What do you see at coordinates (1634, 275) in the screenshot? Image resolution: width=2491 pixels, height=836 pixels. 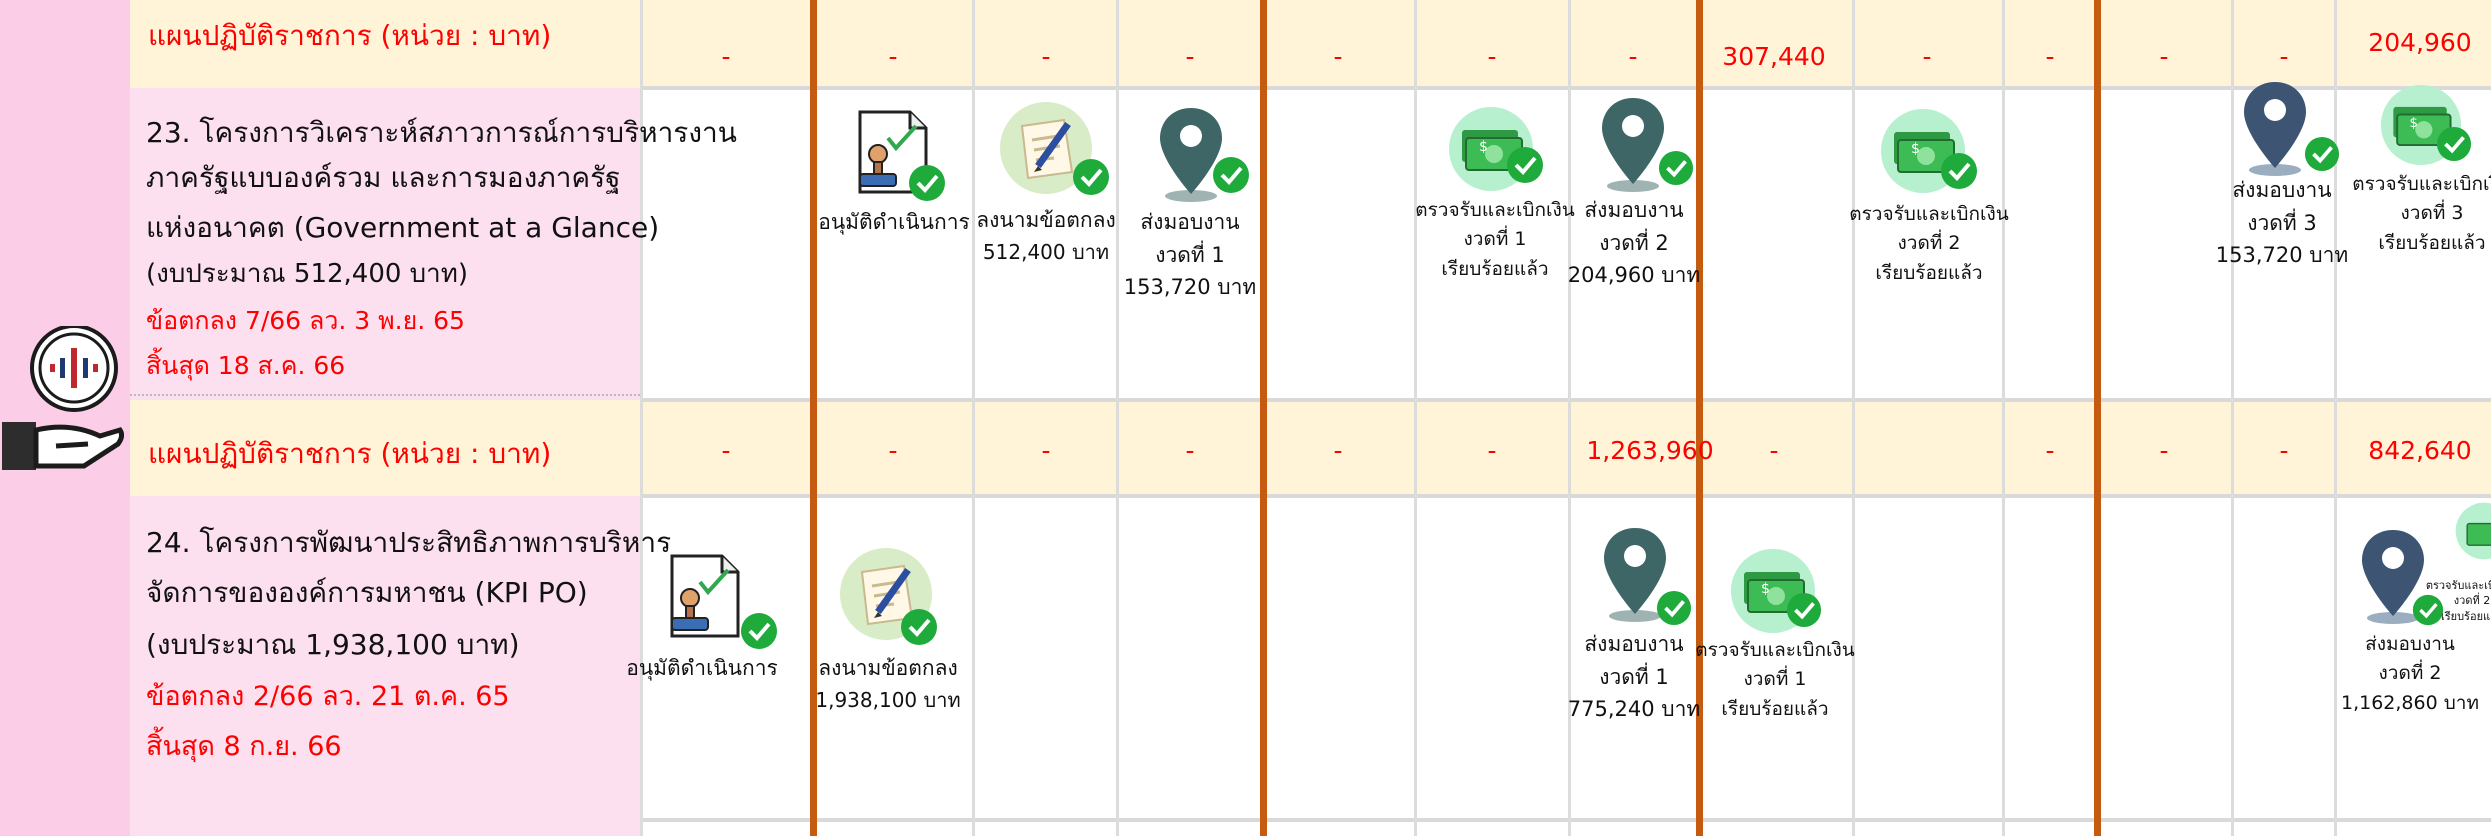 I see `milestone-amount: 204,960 บาท` at bounding box center [1634, 275].